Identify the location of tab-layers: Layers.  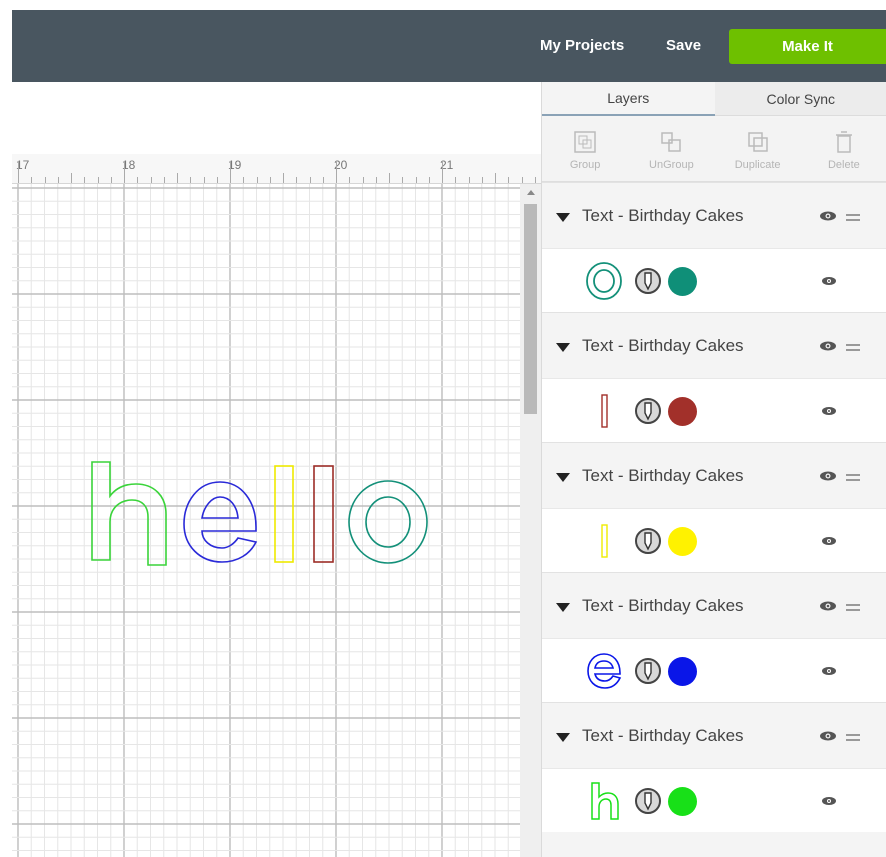
(628, 99).